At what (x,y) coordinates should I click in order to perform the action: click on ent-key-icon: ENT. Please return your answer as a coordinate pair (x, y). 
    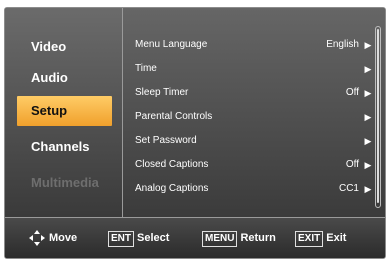
    Looking at the image, I should click on (121, 239).